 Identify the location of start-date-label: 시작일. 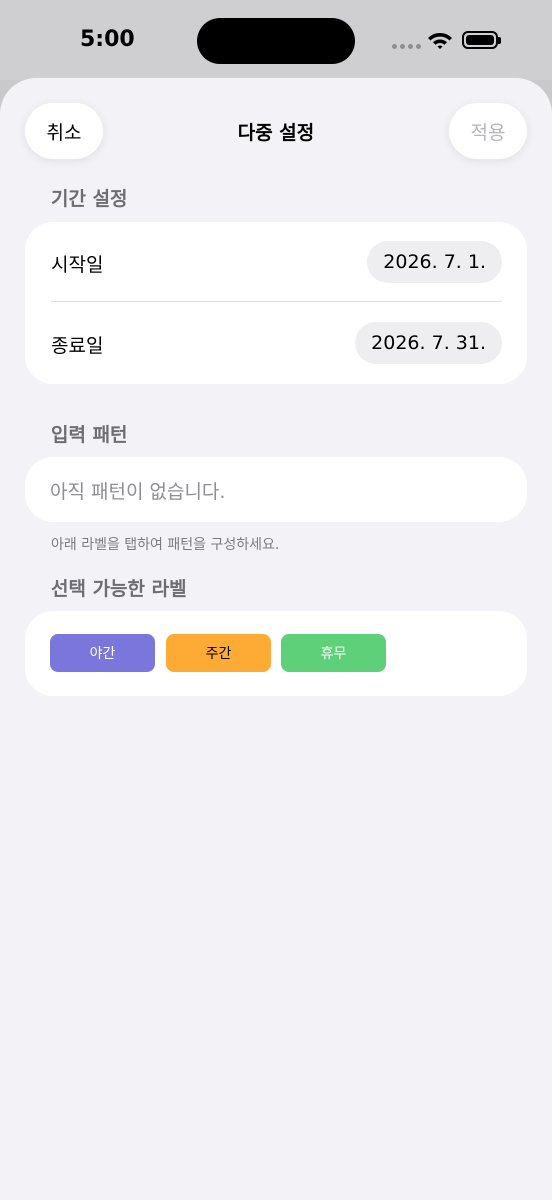
(77, 265).